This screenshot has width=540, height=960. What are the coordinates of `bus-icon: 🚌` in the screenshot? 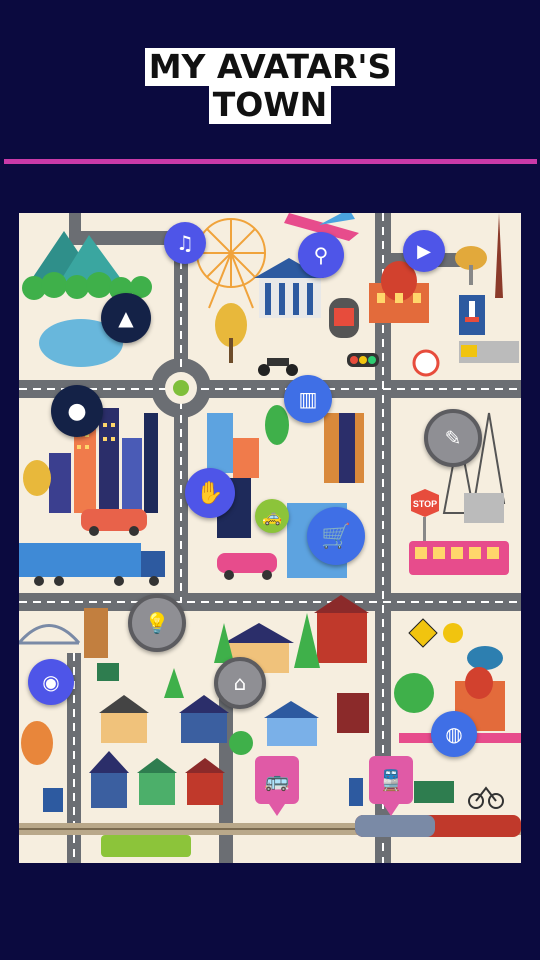 It's located at (277, 780).